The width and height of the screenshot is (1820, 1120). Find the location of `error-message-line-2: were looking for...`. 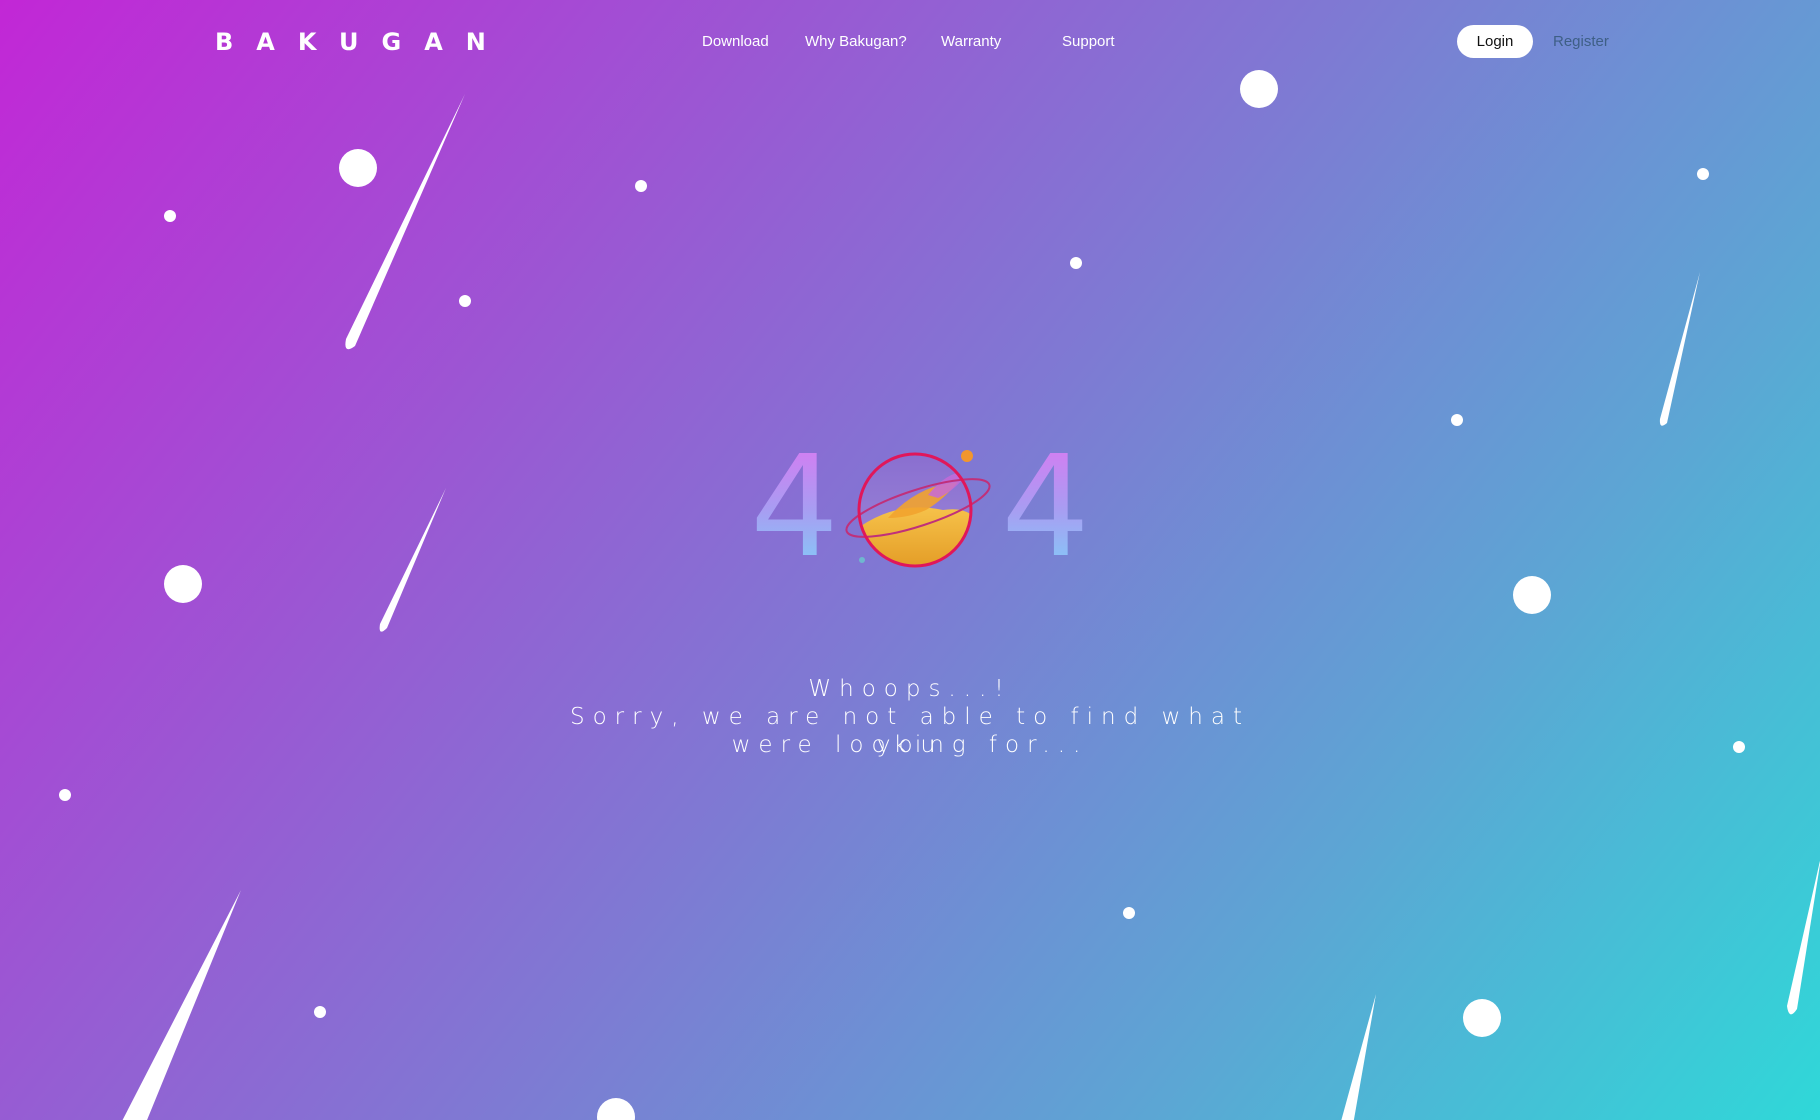

error-message-line-2: were looking for... is located at coordinates (910, 745).